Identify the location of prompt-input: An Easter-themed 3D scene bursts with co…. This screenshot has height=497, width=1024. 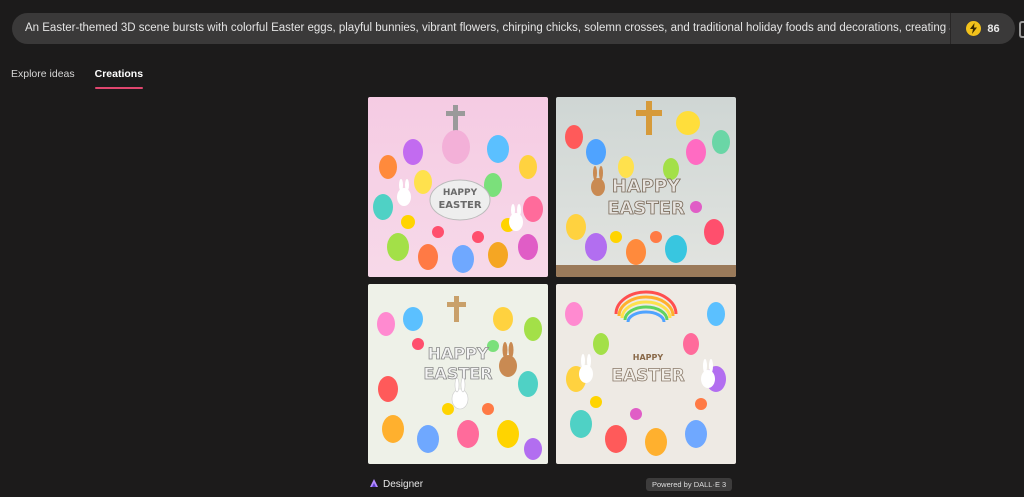
(481, 28).